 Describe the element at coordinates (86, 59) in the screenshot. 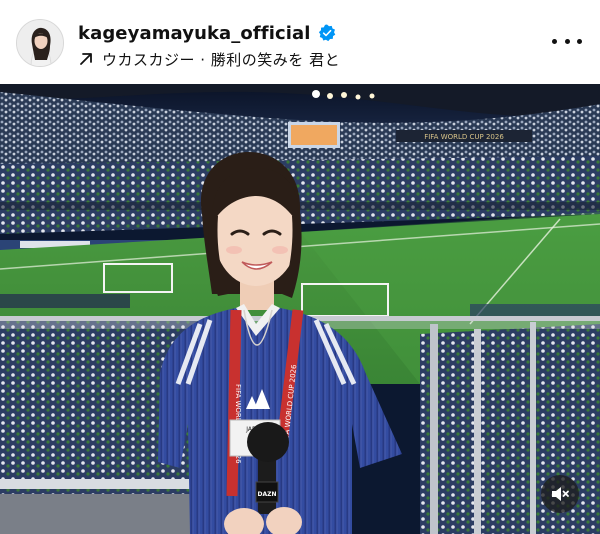

I see `arrow-up-right-icon` at that location.